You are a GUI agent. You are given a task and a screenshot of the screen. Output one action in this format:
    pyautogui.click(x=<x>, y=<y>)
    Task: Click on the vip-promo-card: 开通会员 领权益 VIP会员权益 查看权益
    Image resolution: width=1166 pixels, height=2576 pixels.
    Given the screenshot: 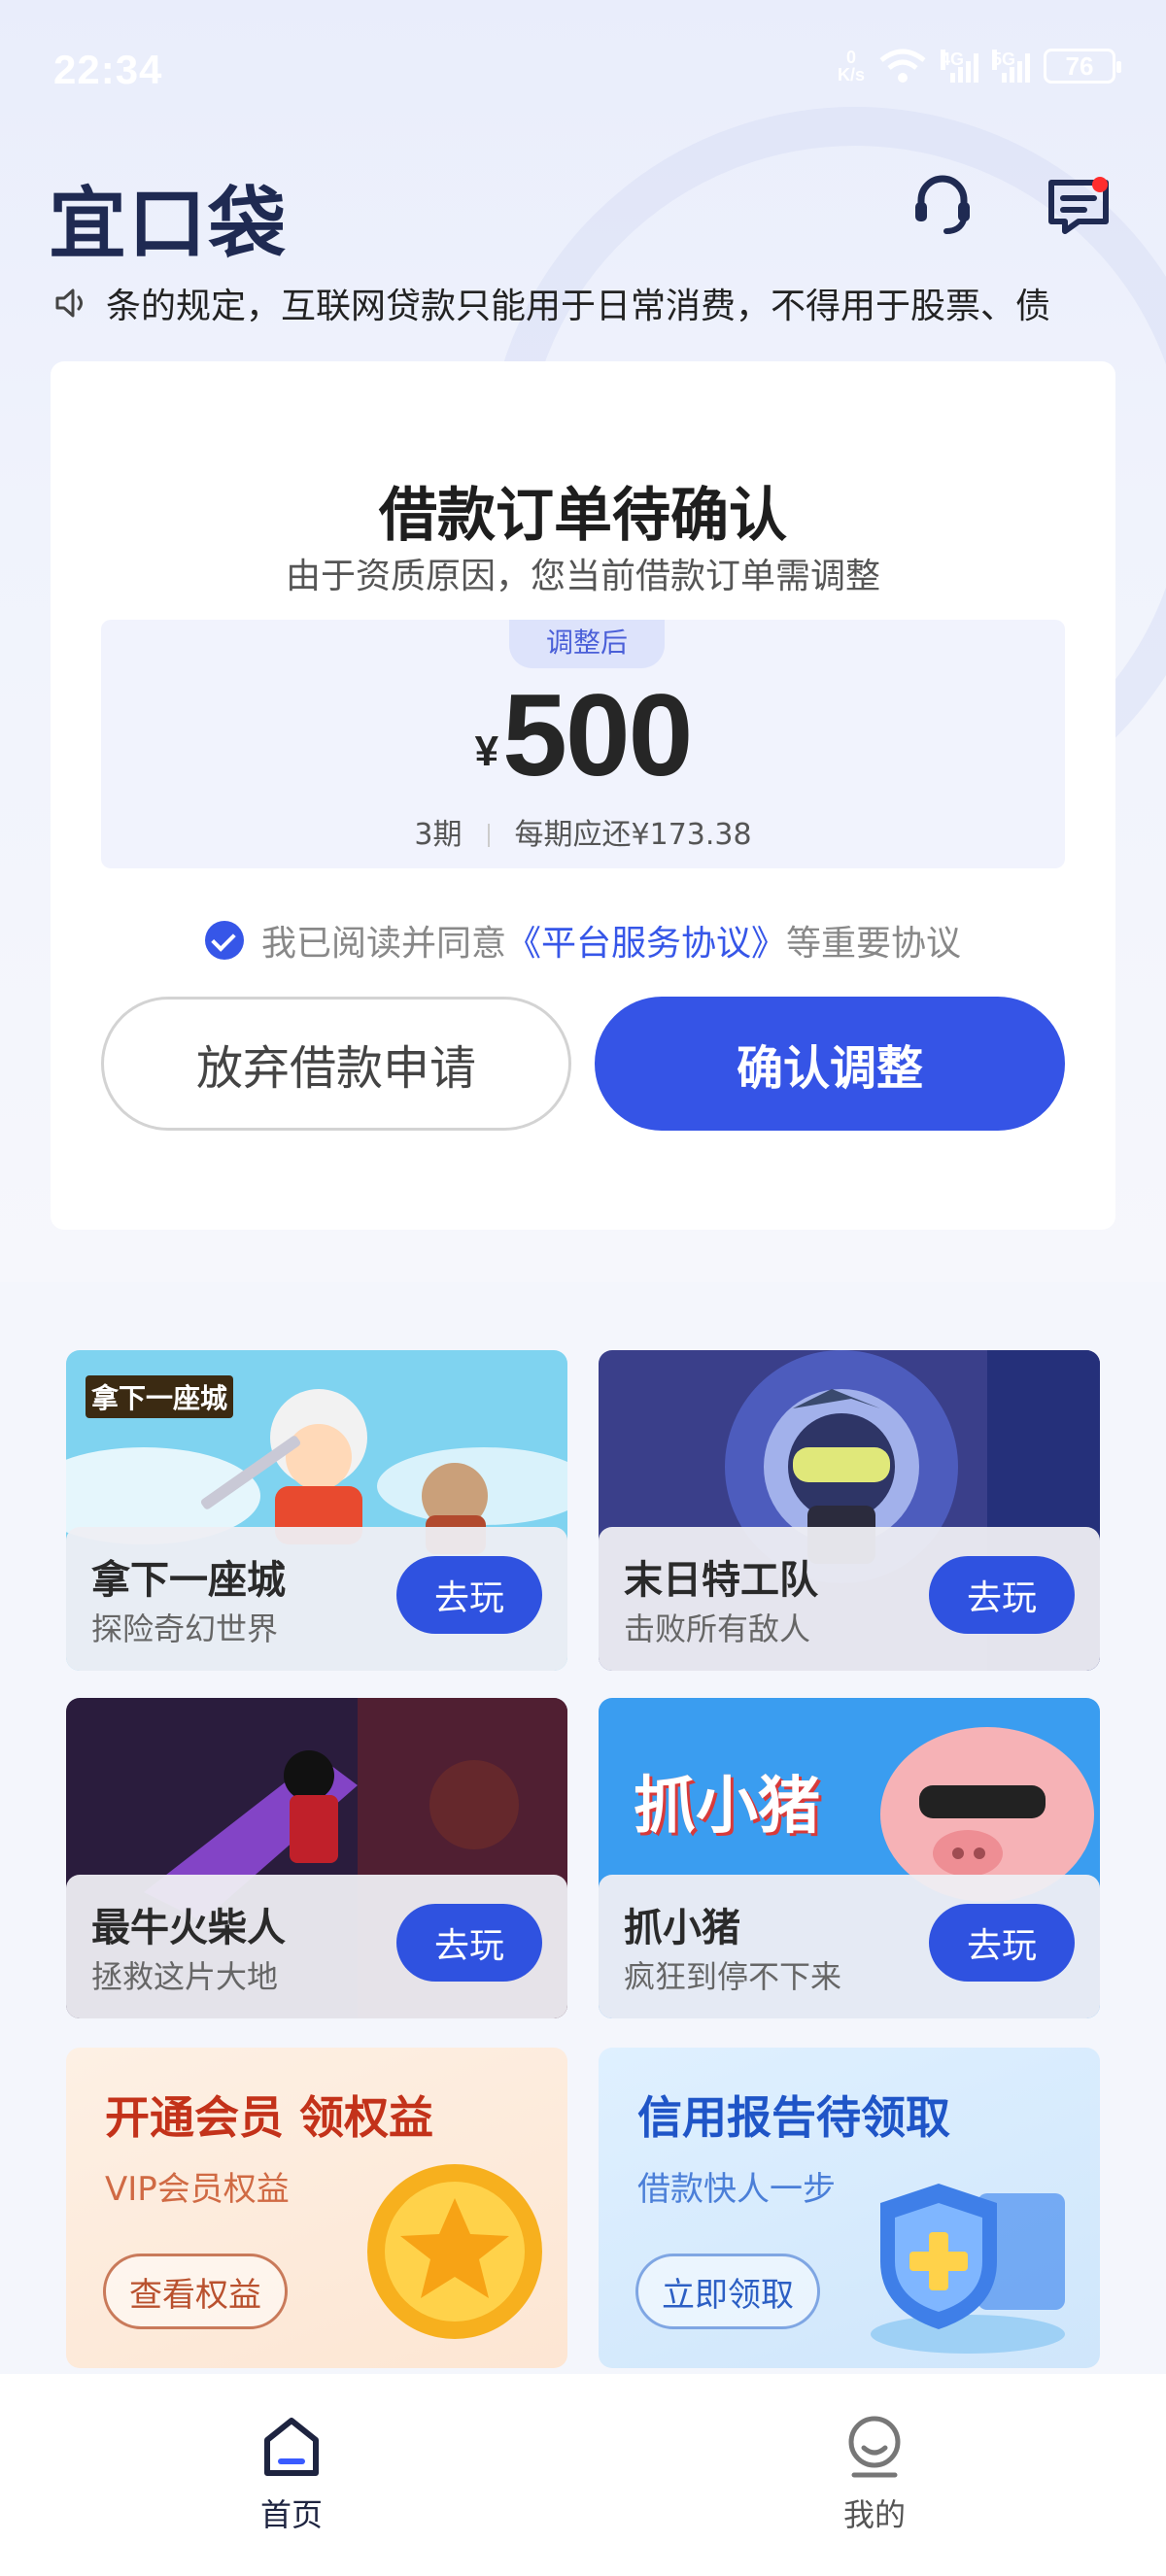 What is the action you would take?
    pyautogui.click(x=316, y=2208)
    